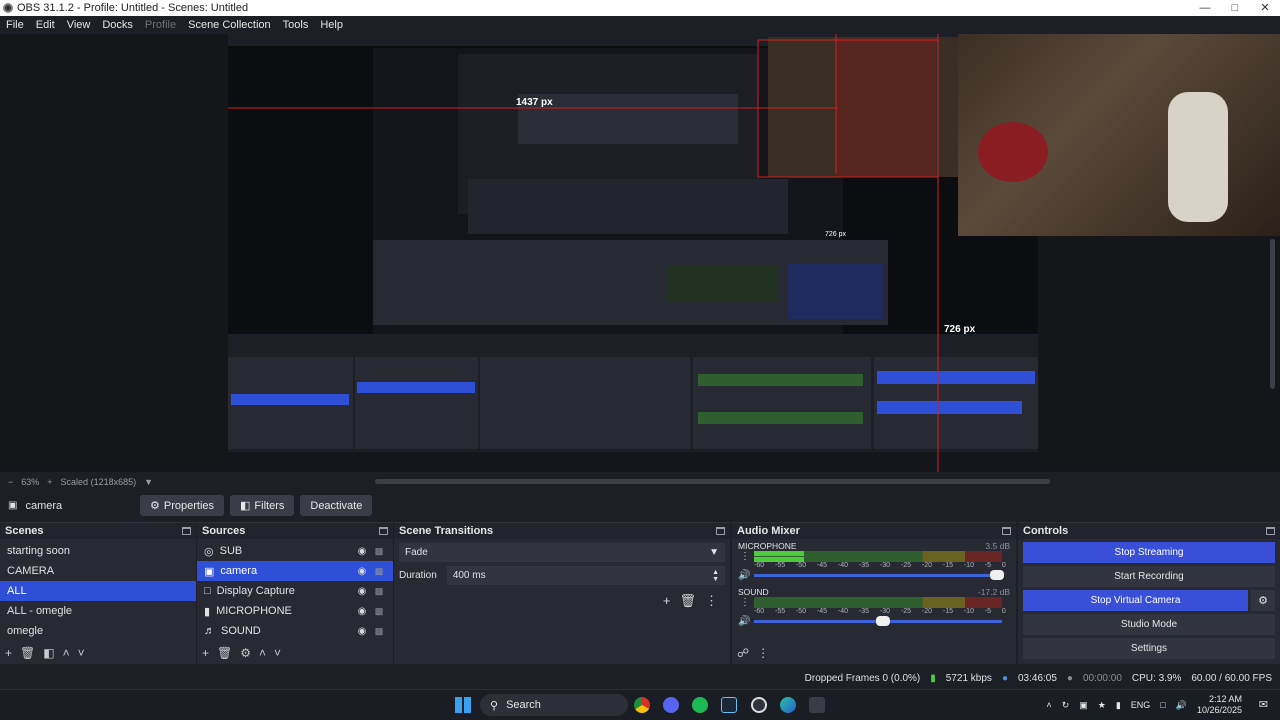 This screenshot has width=1280, height=720. What do you see at coordinates (295, 591) in the screenshot?
I see `source-item: □ Display Capture ◉ ▩` at bounding box center [295, 591].